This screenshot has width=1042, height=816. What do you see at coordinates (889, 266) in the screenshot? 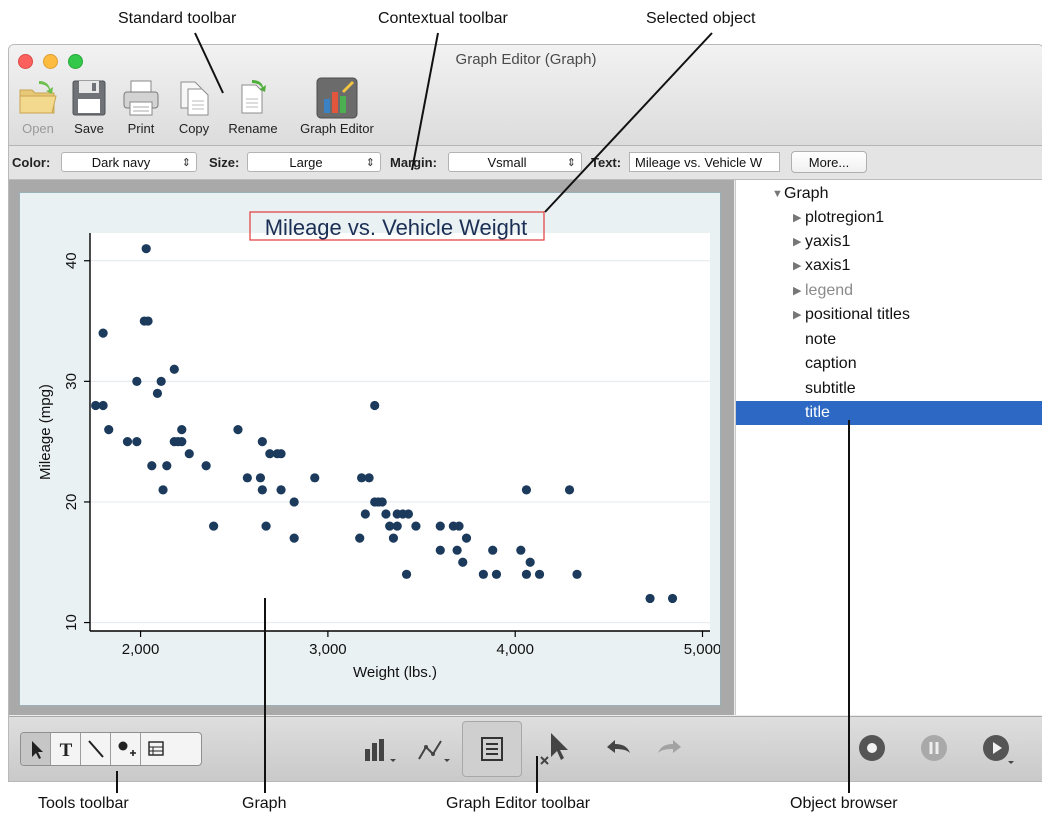
I see `tree-item-xaxis1: ▶ xaxis1` at bounding box center [889, 266].